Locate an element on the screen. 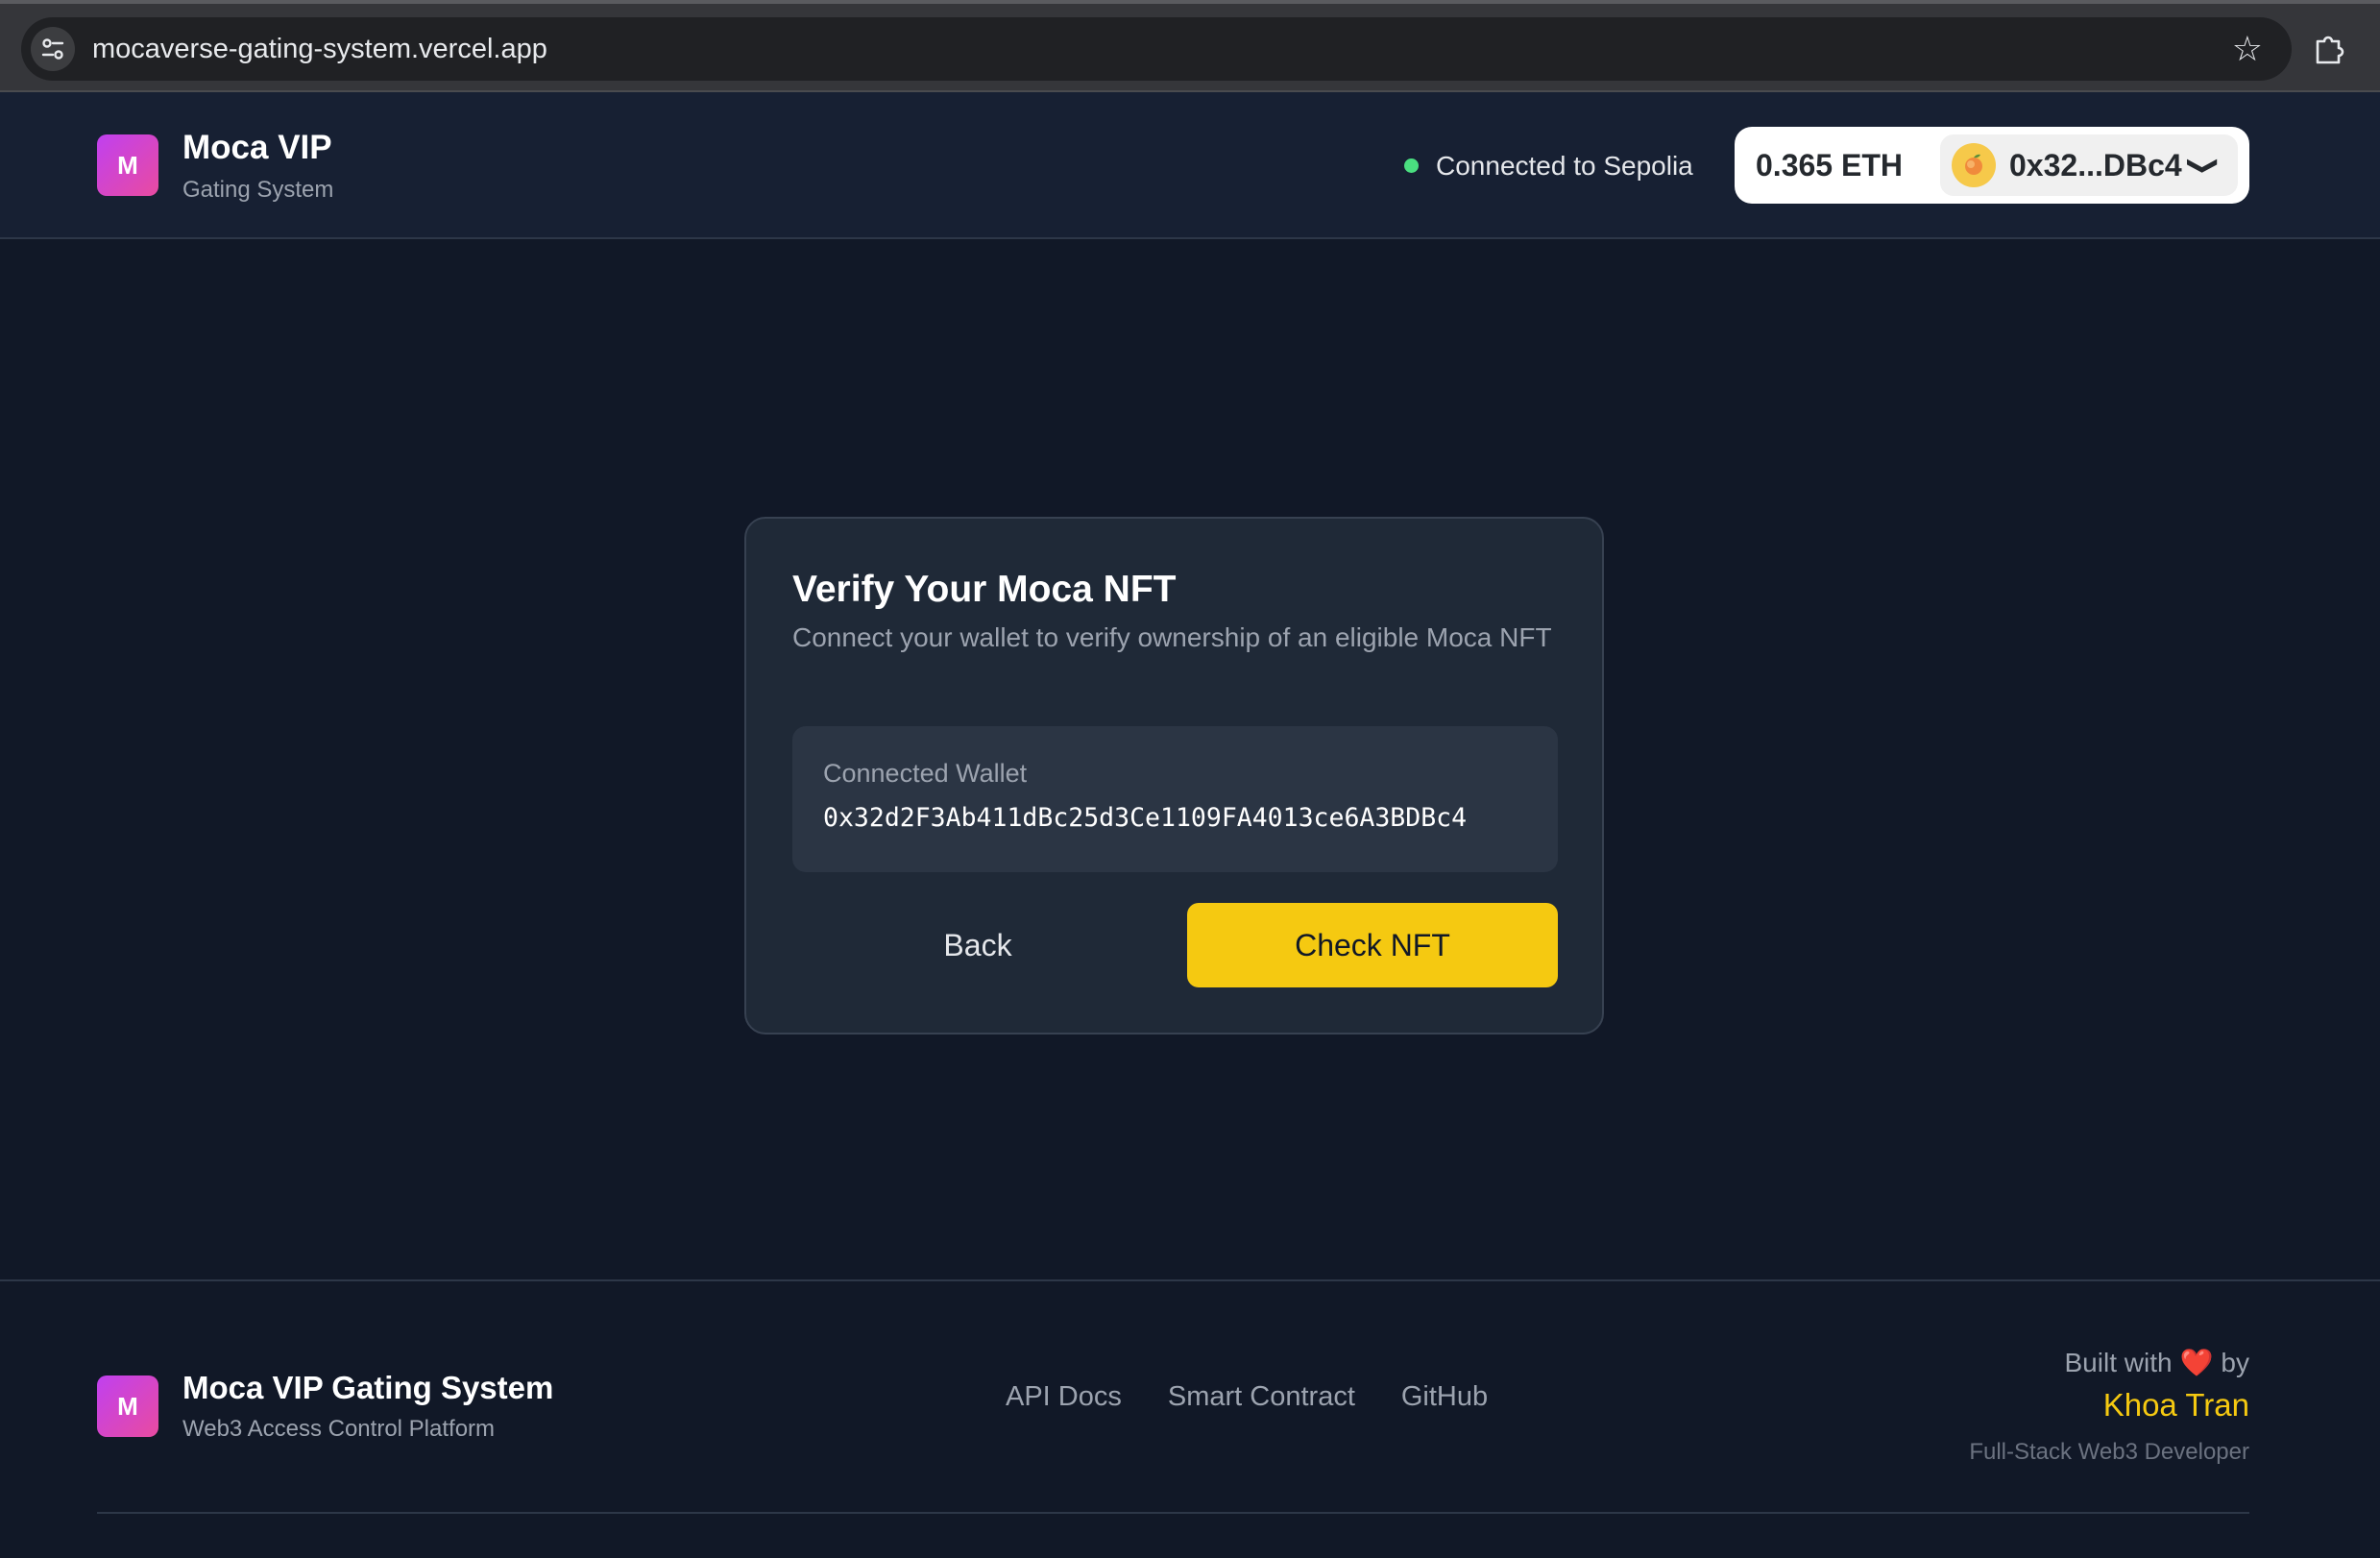  address-bar: mocaverse-gating-system.vercel.app ☆ is located at coordinates (1157, 49).